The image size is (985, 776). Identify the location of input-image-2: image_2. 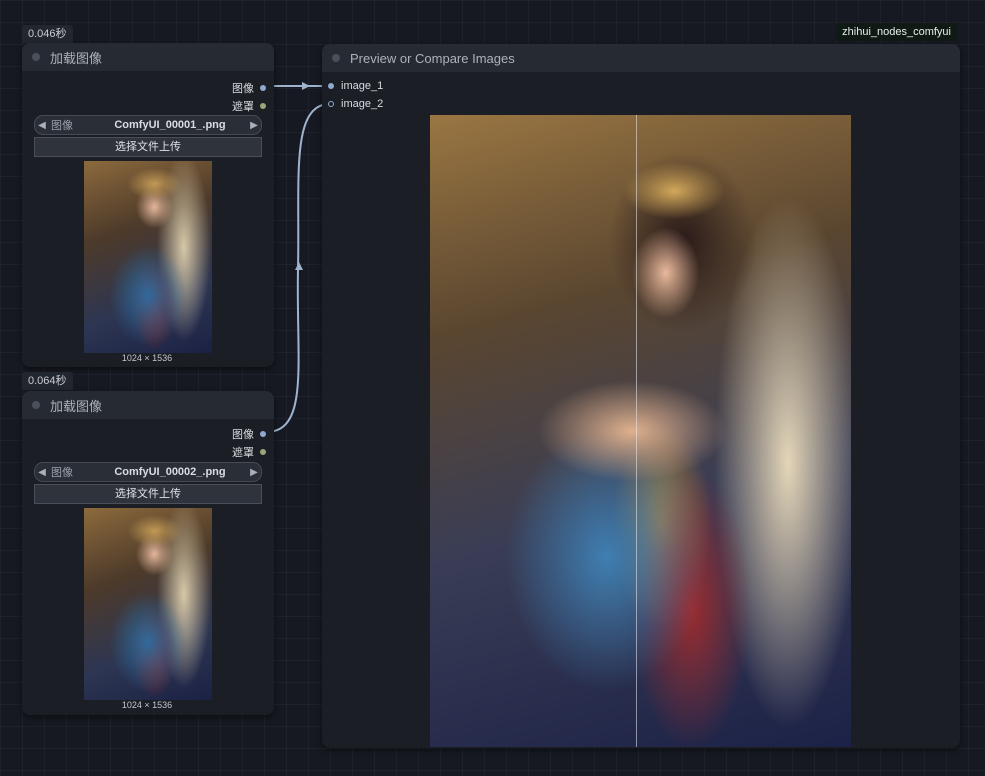
(355, 104).